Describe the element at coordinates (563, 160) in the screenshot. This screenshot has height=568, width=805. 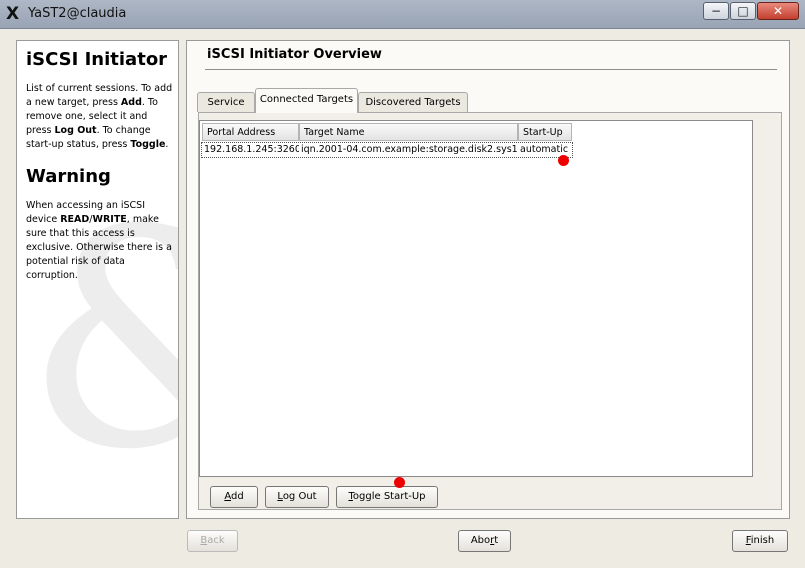
I see `annotation-marker-start-up` at that location.